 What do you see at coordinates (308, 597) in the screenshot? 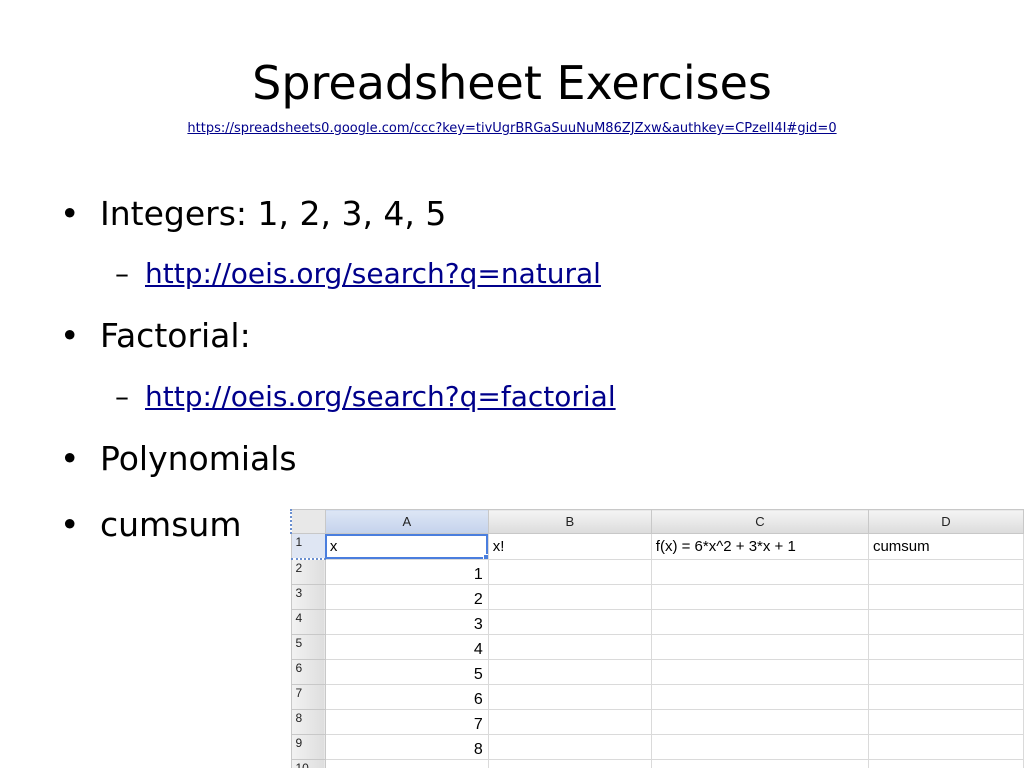
I see `row-header: 3` at bounding box center [308, 597].